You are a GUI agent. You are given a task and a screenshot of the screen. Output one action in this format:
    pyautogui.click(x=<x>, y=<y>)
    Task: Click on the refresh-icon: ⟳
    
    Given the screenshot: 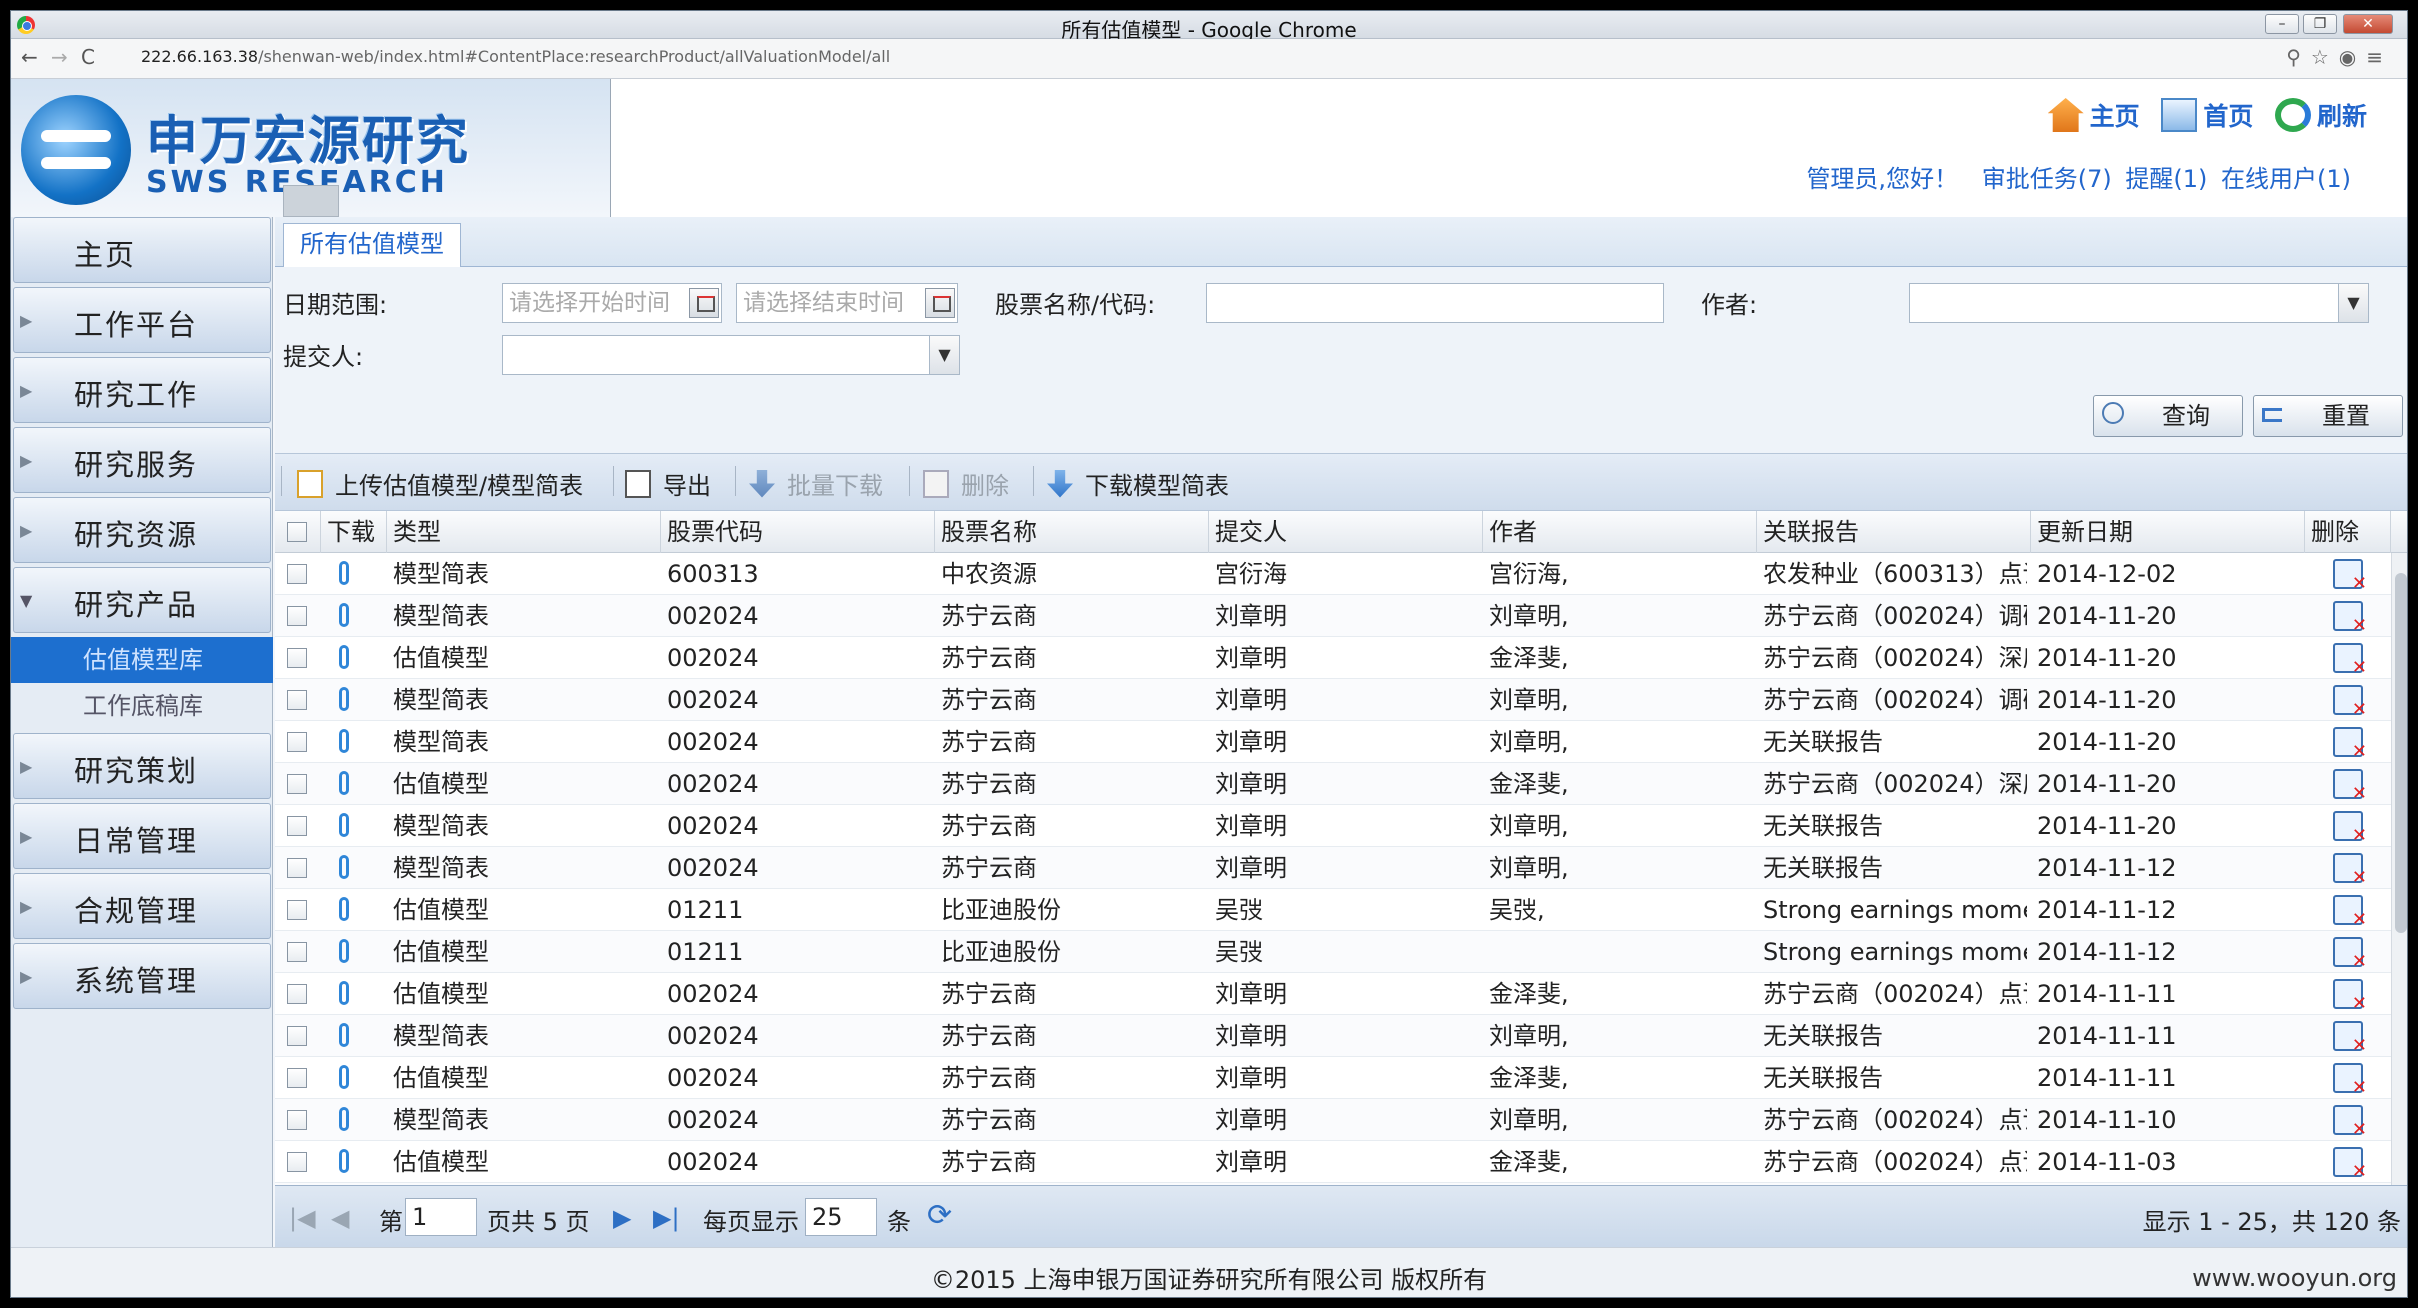 What is the action you would take?
    pyautogui.click(x=939, y=1215)
    